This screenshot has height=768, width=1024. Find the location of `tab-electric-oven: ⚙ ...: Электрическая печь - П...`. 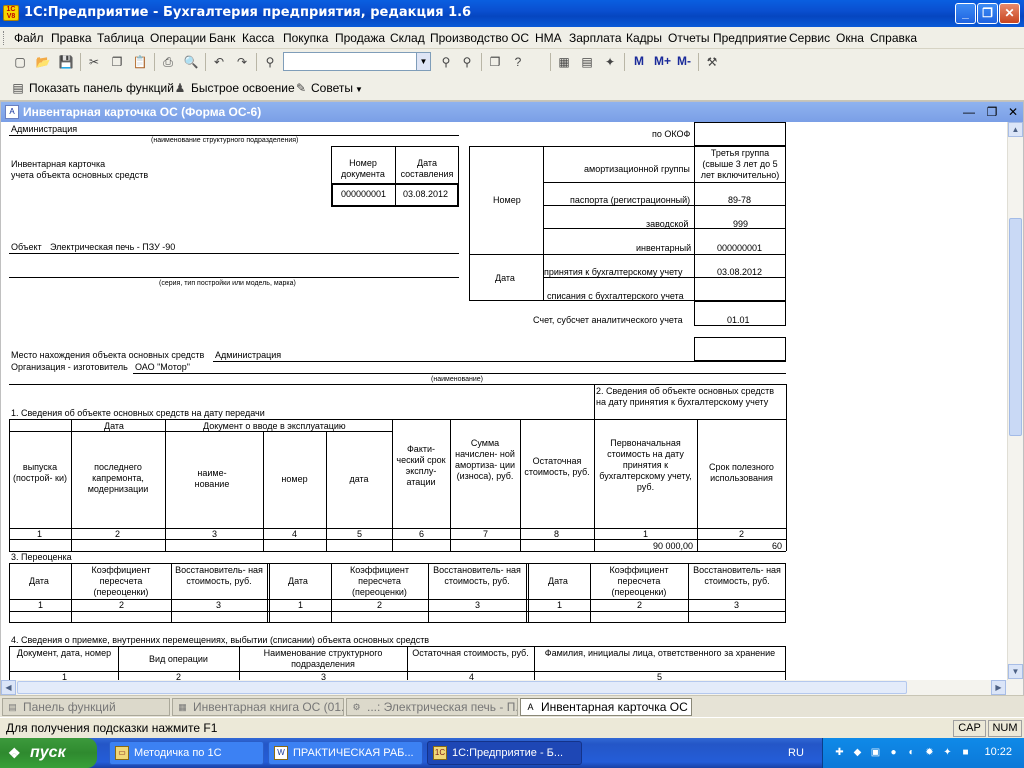

tab-electric-oven: ⚙ ...: Электрическая печь - П... is located at coordinates (432, 707).